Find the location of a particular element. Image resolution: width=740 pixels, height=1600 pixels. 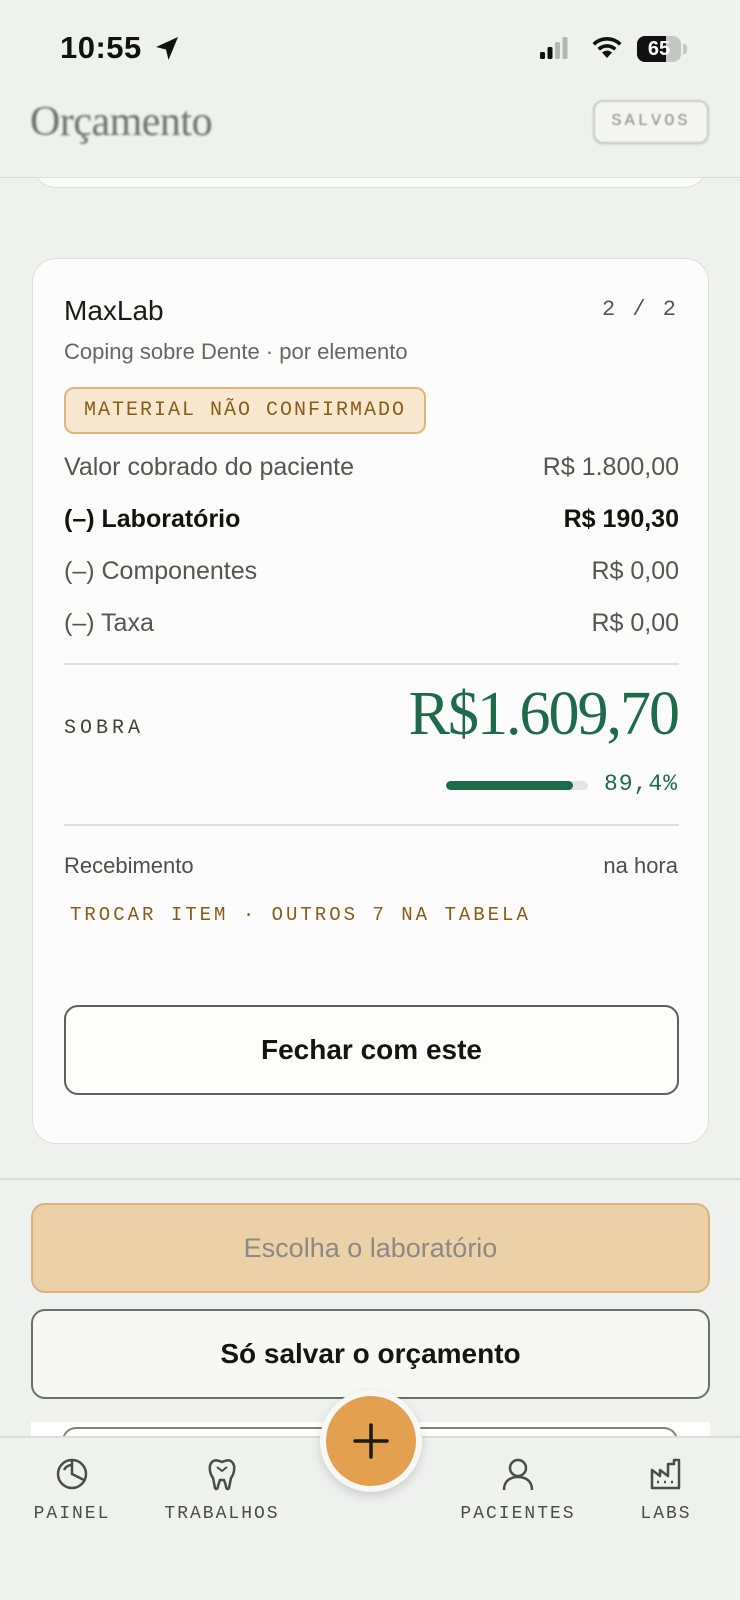

cellular-signal-icon is located at coordinates (554, 50).